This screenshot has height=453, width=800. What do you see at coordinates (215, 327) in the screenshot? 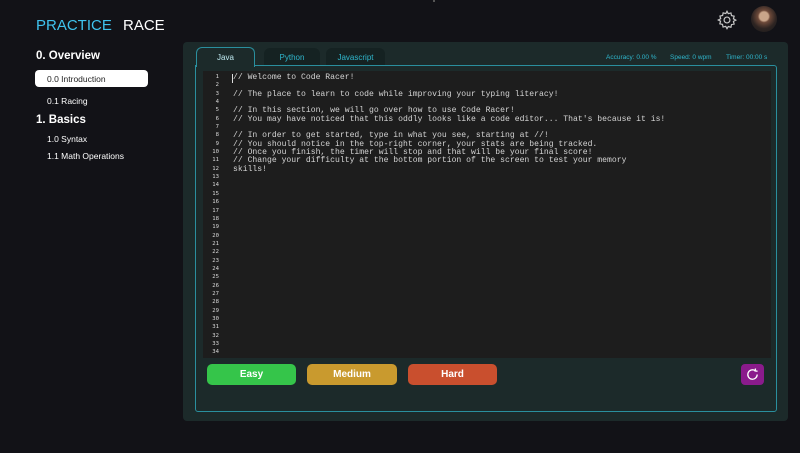
I see `line-number: 31` at bounding box center [215, 327].